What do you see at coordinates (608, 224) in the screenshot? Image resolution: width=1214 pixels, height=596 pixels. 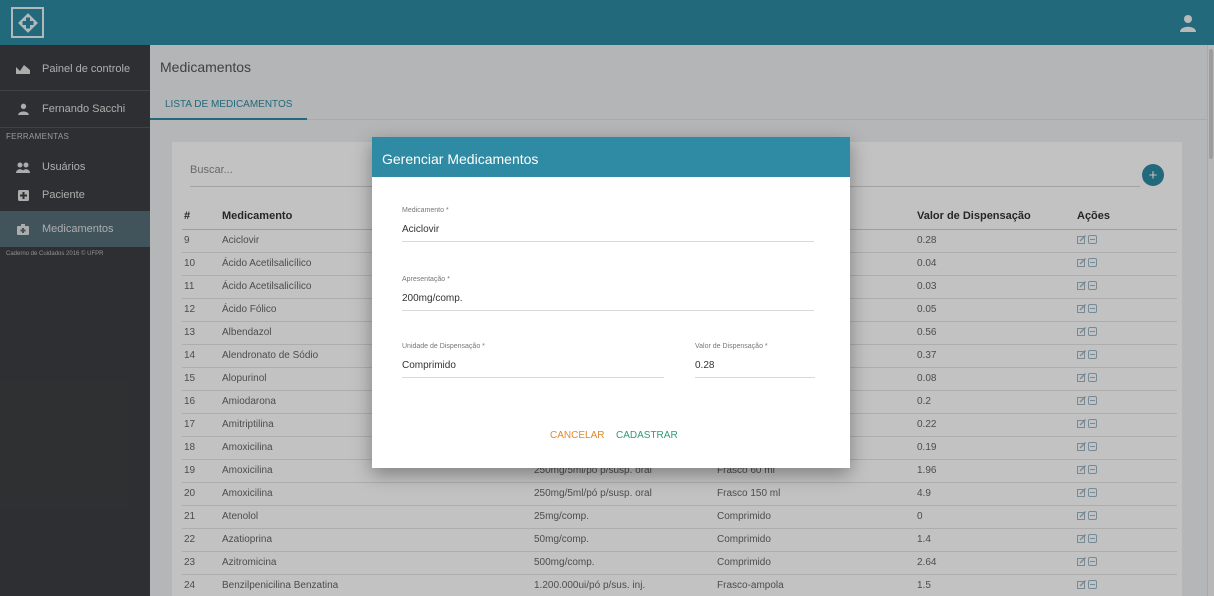 I see `medicamento-field: Medicamento * Aciclovir` at bounding box center [608, 224].